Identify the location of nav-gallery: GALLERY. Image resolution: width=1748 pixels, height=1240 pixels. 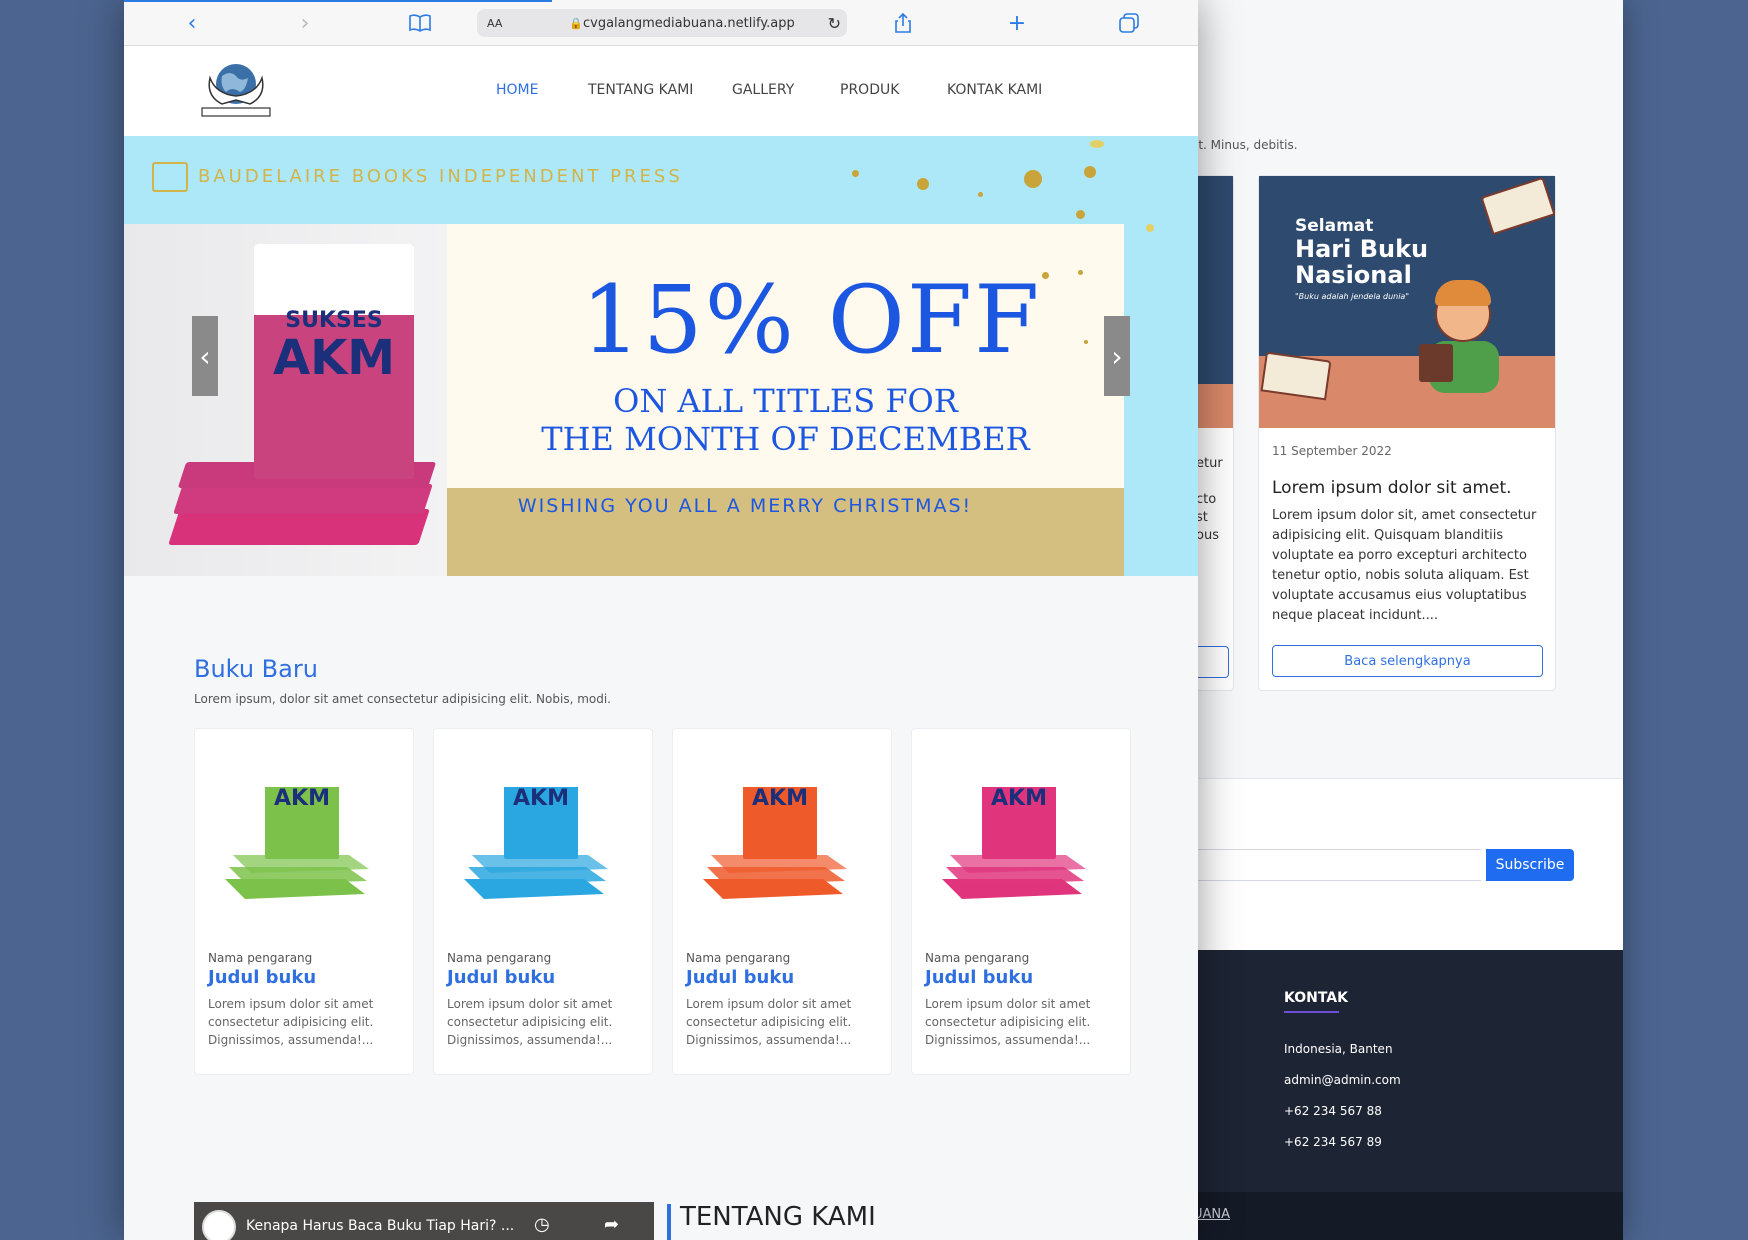
(763, 90).